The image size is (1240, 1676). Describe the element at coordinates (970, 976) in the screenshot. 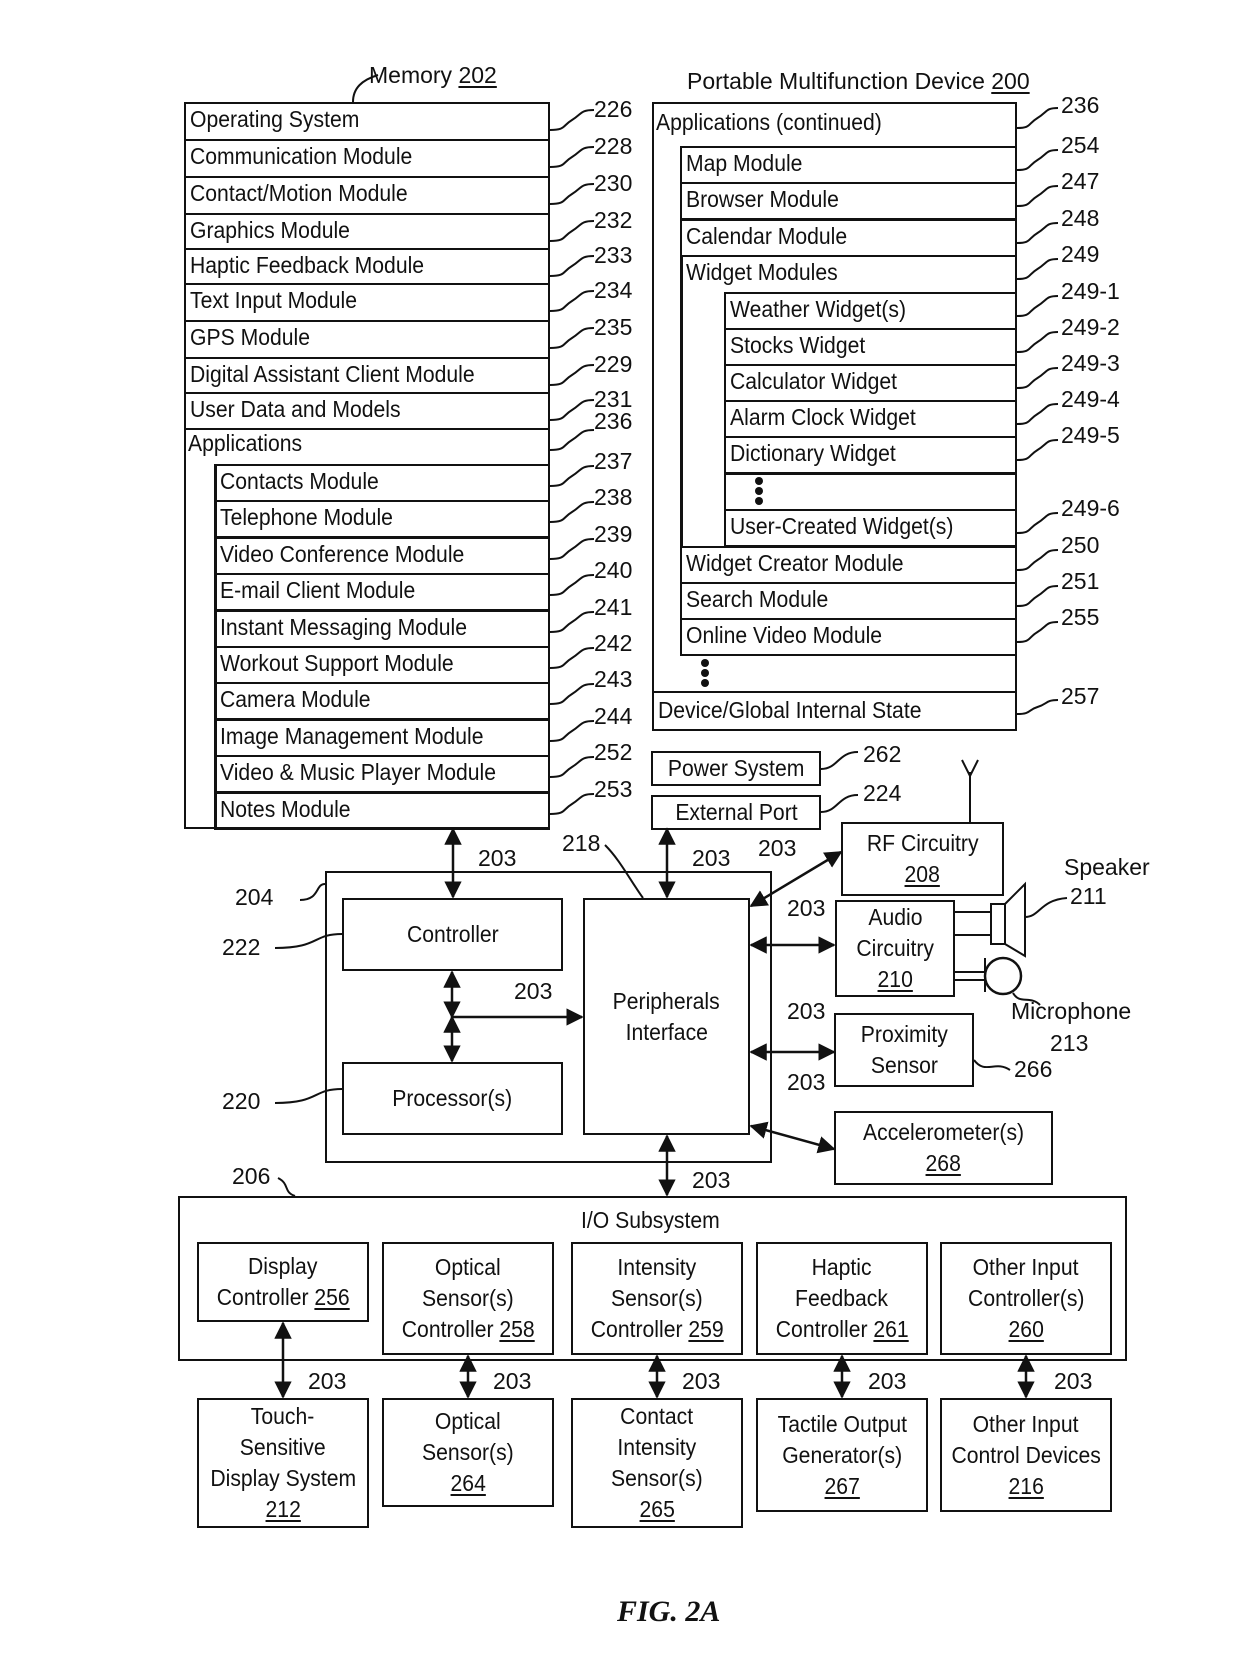

I see `microphone-wire` at that location.